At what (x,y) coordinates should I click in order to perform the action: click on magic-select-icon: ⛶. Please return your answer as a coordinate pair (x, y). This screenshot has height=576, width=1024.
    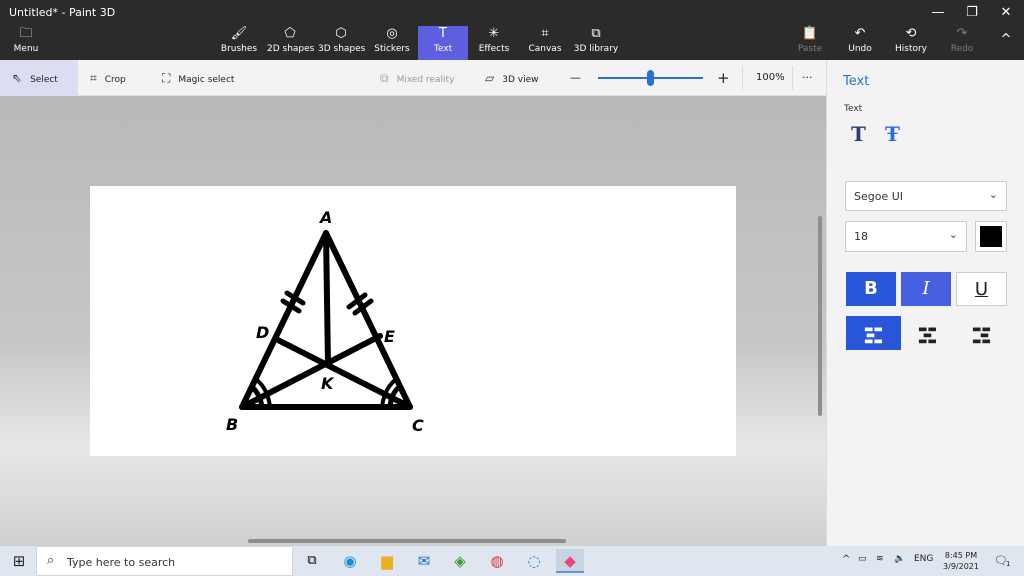
    Looking at the image, I should click on (166, 78).